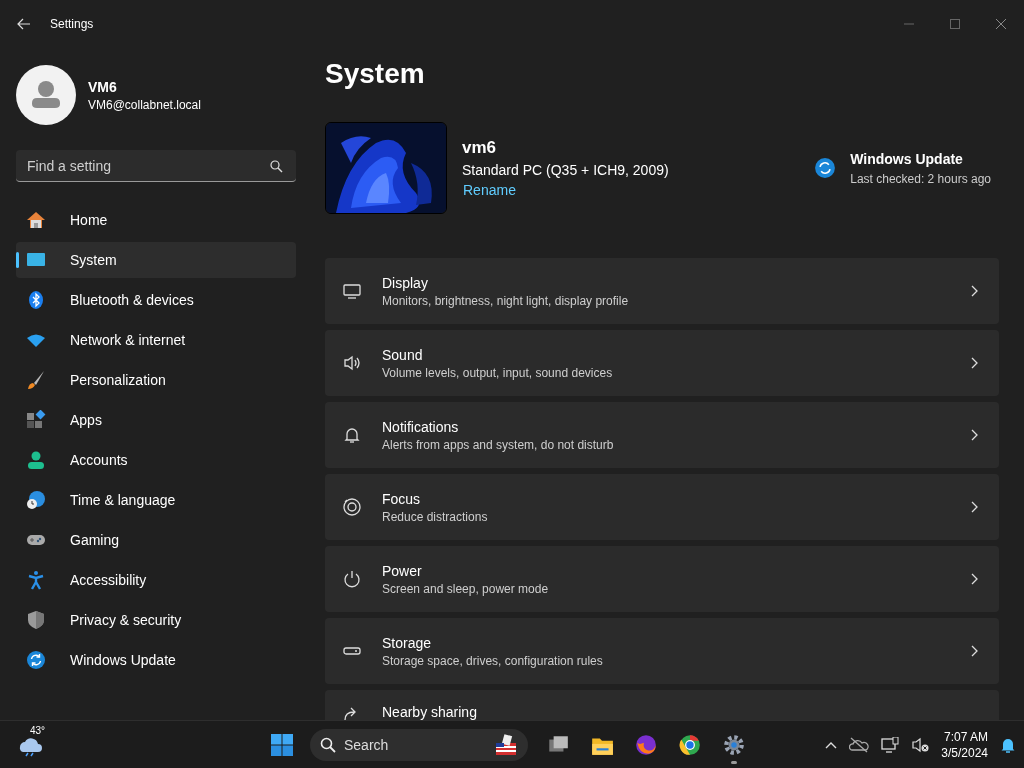 The width and height of the screenshot is (1024, 768). I want to click on settings-card: Focus Reduce distractions, so click(662, 507).